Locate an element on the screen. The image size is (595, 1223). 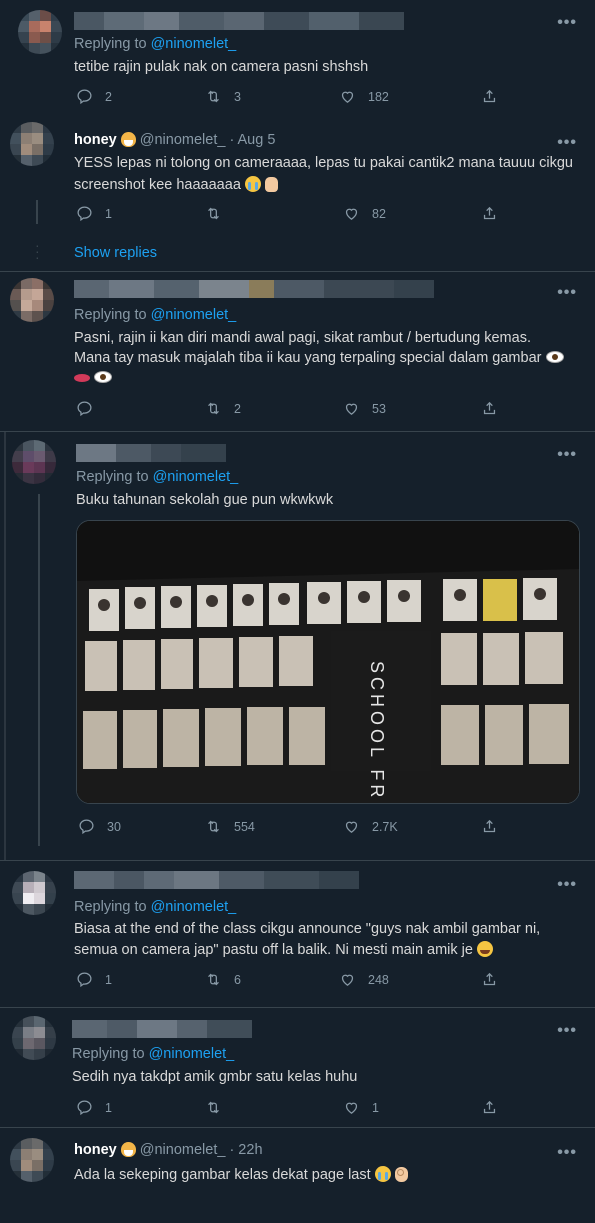
retweet-button: 3 is located at coordinates (223, 96).